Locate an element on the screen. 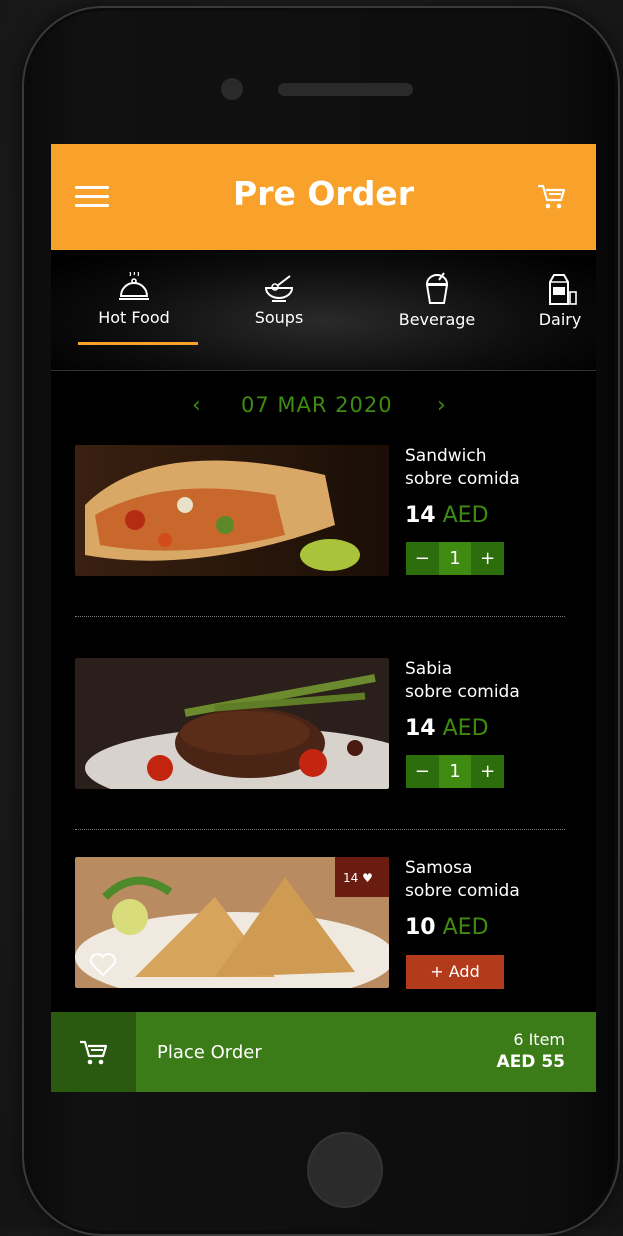 This screenshot has width=623, height=1236. category-dairy: Dairy is located at coordinates (560, 300).